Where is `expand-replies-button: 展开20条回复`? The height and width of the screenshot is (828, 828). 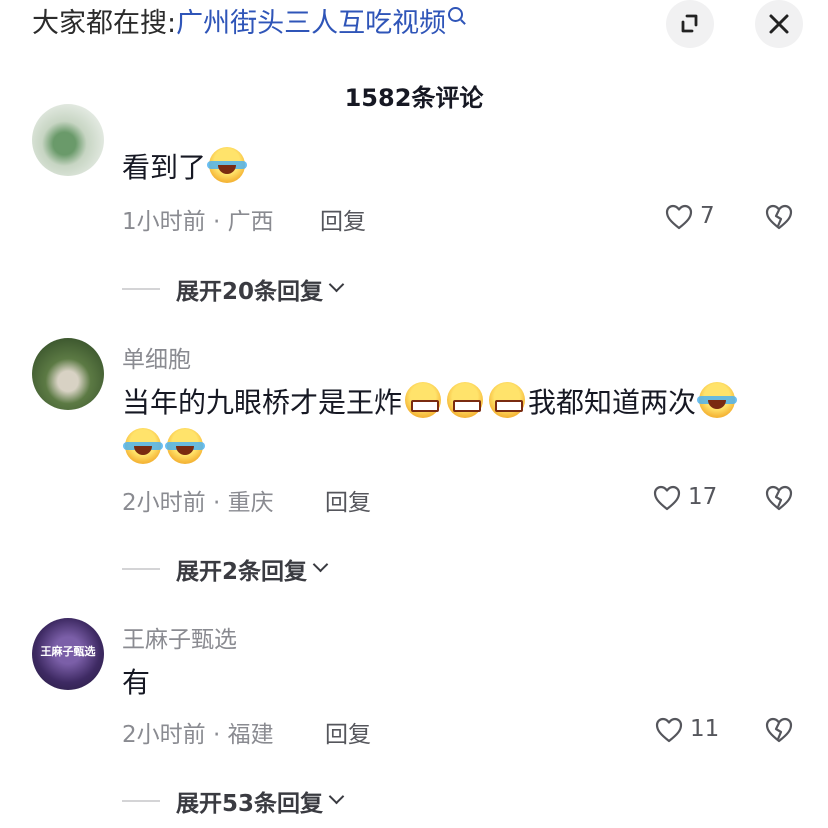
expand-replies-button: 展开20条回复 is located at coordinates (233, 288).